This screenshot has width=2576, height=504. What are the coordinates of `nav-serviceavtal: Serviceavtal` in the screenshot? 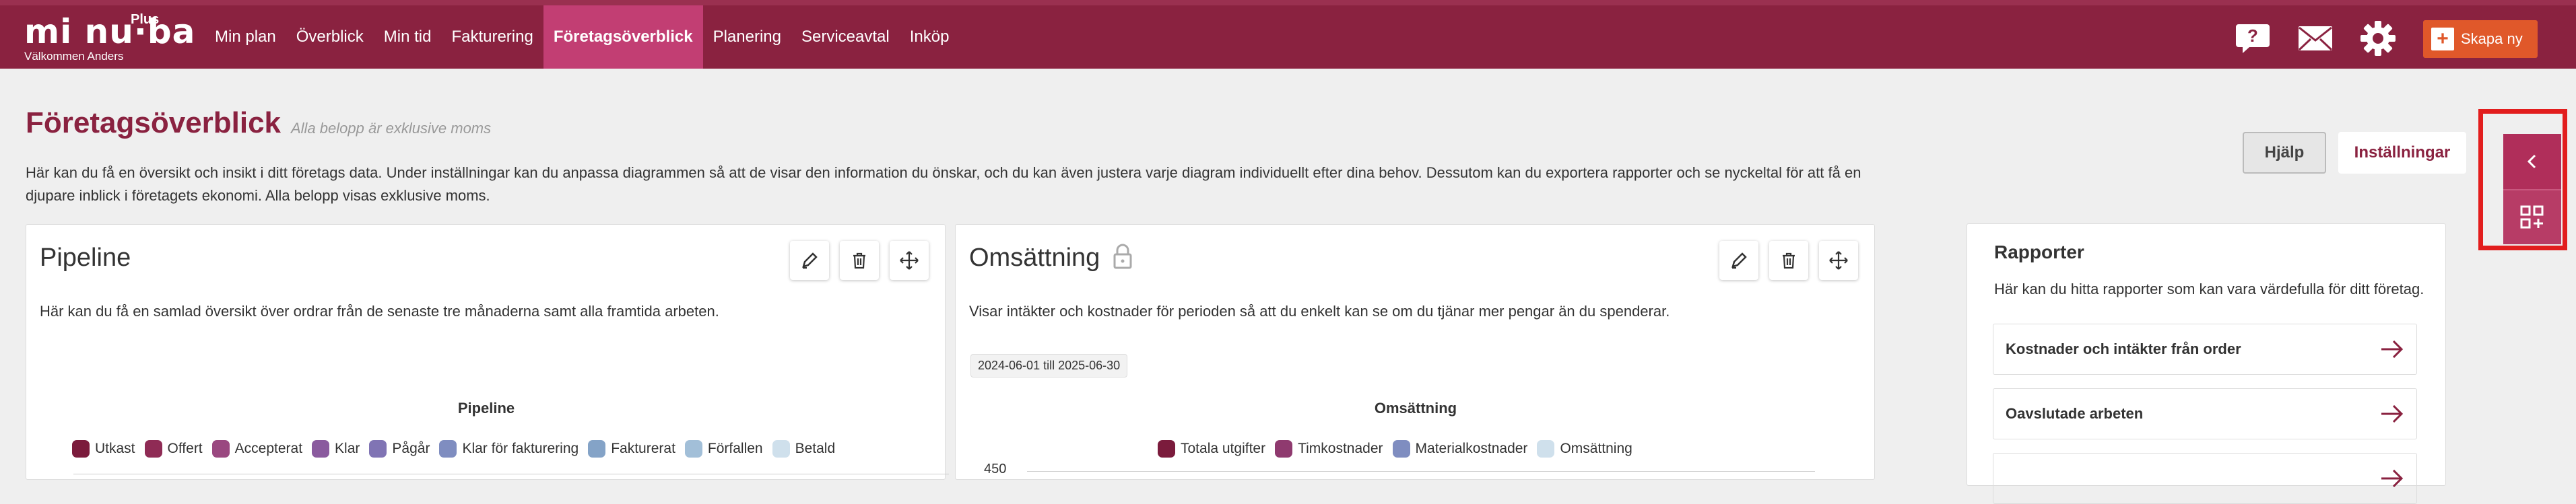 It's located at (845, 37).